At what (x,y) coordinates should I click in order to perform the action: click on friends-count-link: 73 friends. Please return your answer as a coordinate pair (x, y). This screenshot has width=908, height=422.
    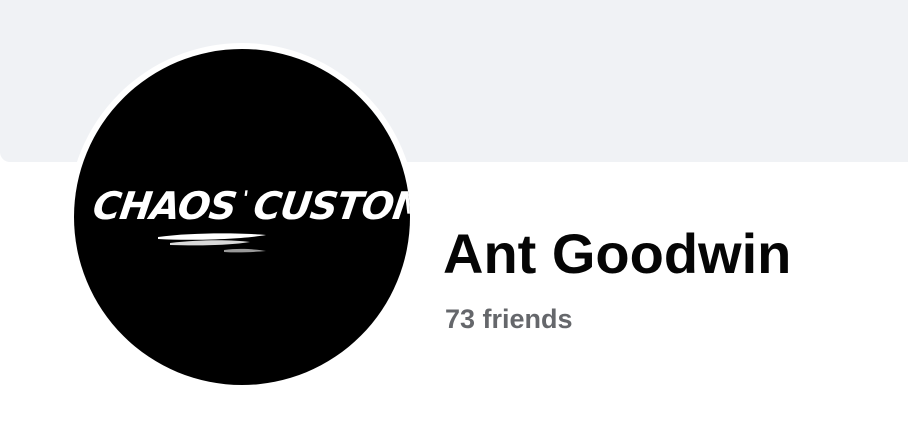
    Looking at the image, I should click on (509, 319).